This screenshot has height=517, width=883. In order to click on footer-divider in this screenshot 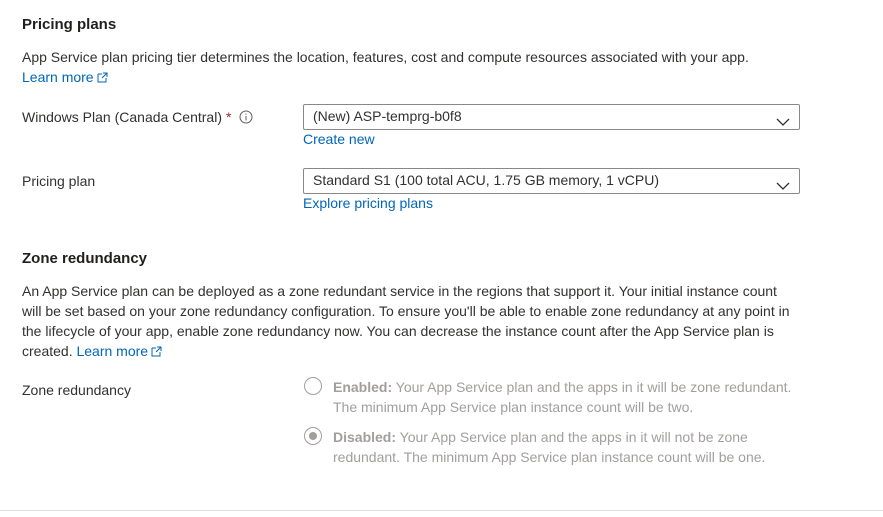, I will do `click(441, 510)`.